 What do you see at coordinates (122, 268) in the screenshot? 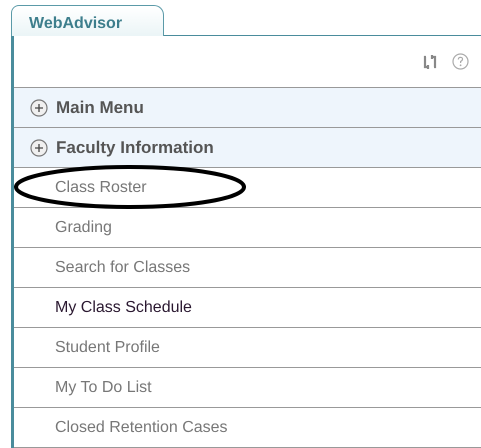
I see `menu-link: Search for Classes` at bounding box center [122, 268].